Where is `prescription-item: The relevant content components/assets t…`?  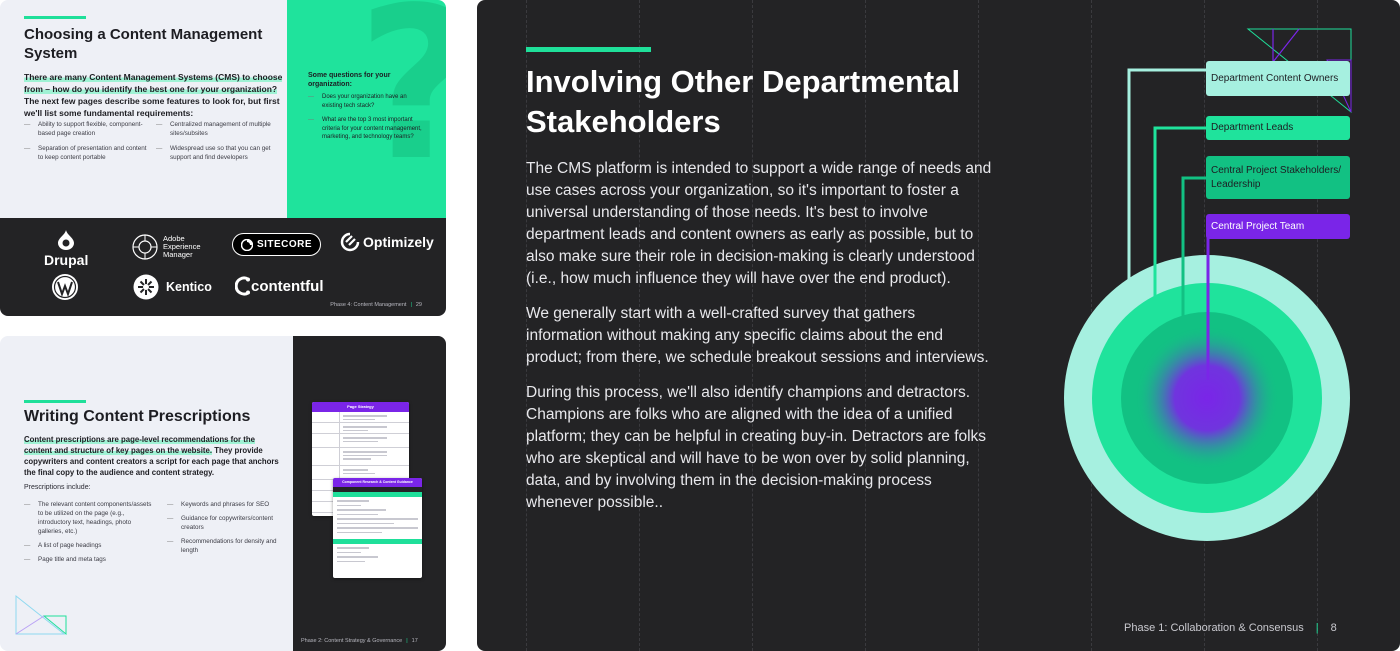 prescription-item: The relevant content components/assets t… is located at coordinates (89, 518).